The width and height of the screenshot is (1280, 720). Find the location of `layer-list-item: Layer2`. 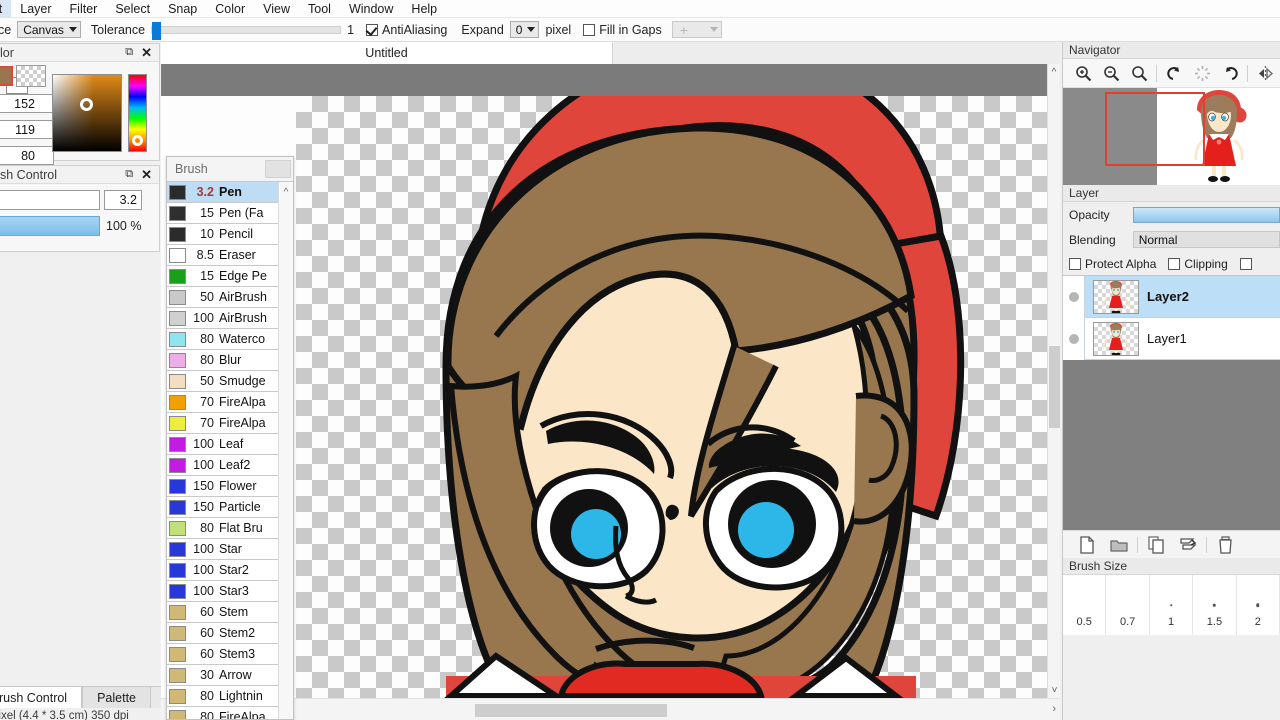

layer-list-item: Layer2 is located at coordinates (1171, 296).